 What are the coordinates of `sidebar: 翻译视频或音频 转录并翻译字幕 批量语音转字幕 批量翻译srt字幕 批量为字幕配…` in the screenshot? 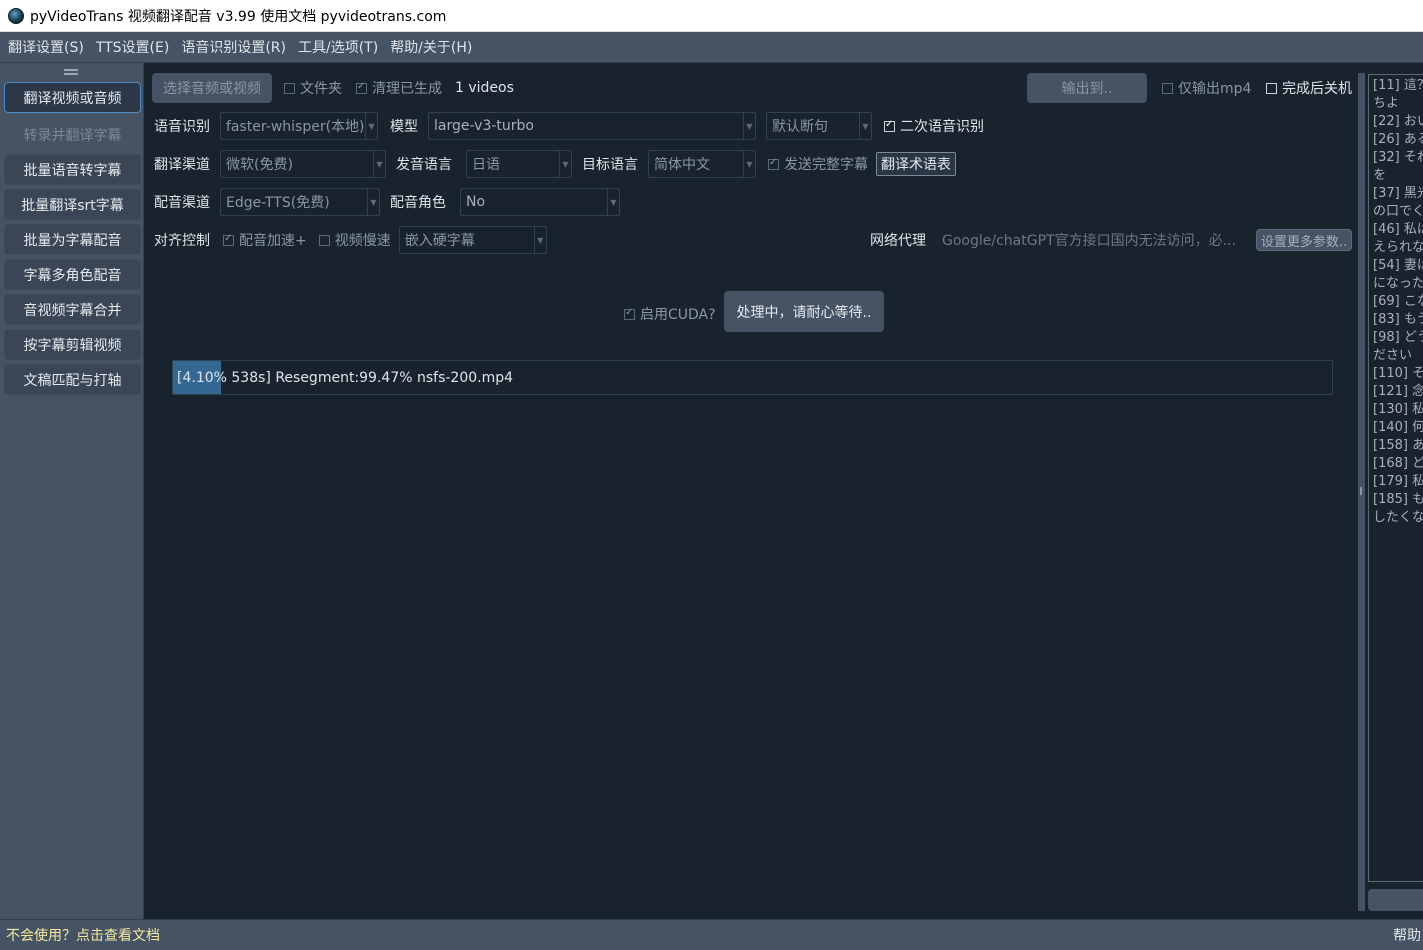 It's located at (72, 491).